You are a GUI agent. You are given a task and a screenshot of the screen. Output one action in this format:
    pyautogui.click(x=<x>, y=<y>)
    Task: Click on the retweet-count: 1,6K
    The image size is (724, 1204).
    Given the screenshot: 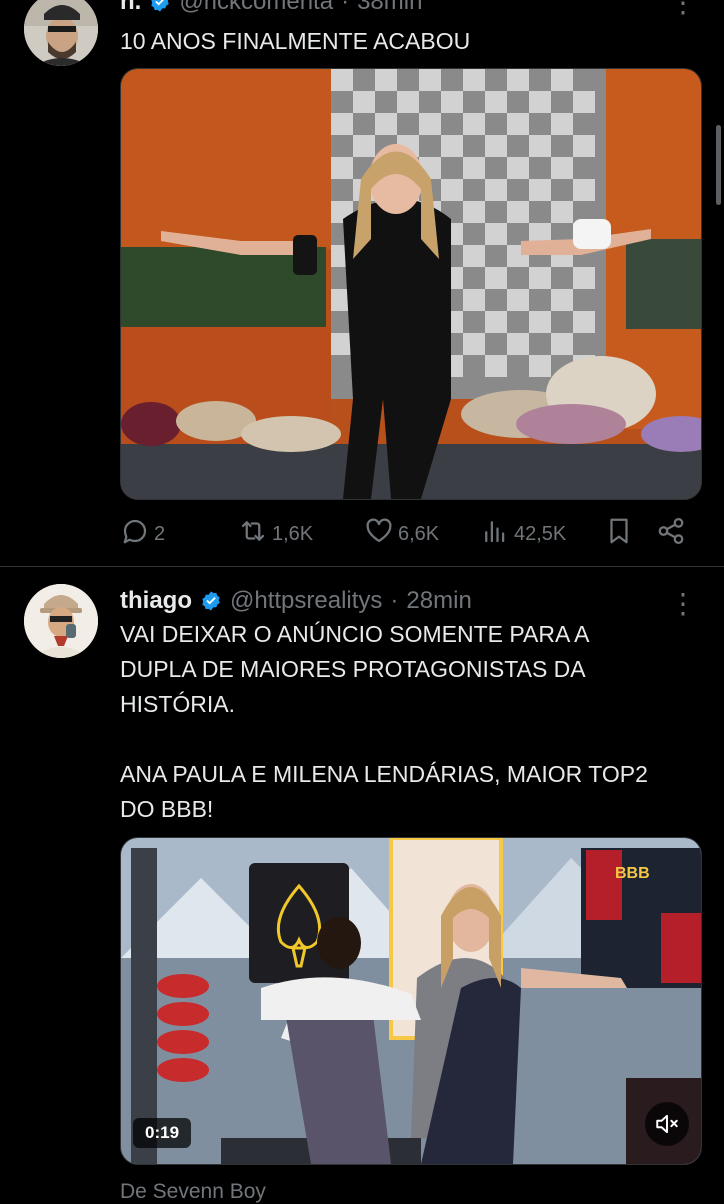 What is the action you would take?
    pyautogui.click(x=293, y=533)
    